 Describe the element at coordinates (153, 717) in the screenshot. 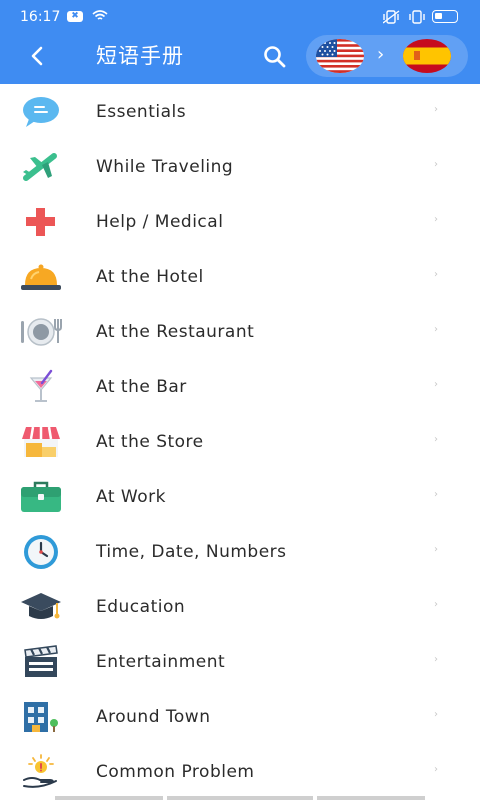

I see `list-item-label: Around Town` at that location.